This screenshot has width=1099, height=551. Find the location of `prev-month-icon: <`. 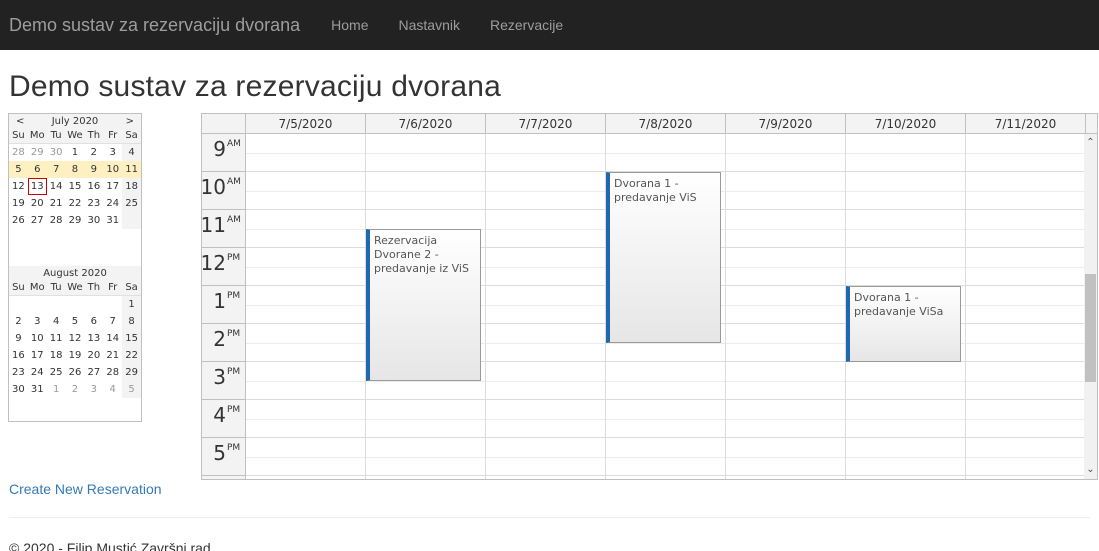

prev-month-icon: < is located at coordinates (20, 121).